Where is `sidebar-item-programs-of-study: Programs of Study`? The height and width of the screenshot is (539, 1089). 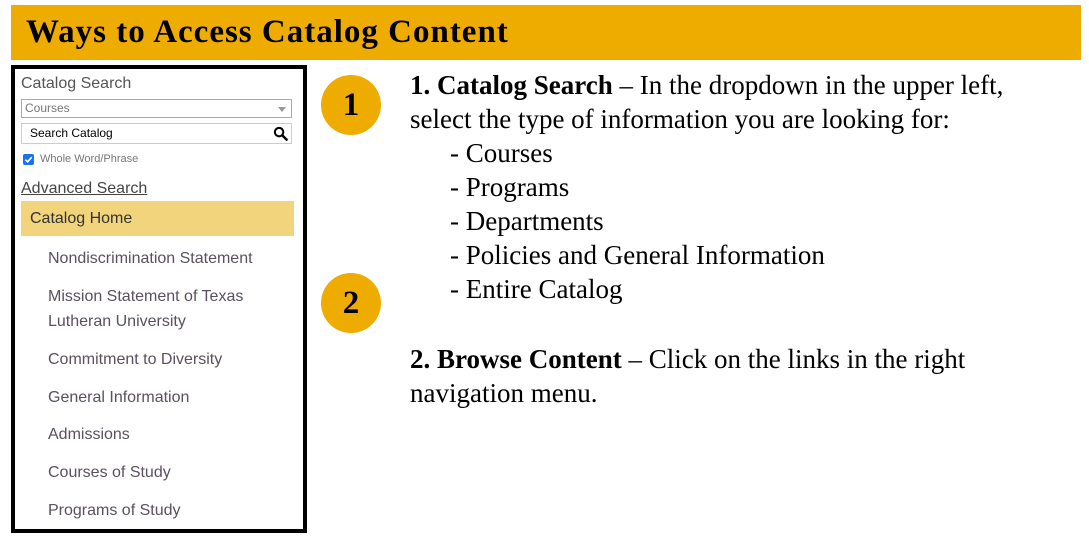 sidebar-item-programs-of-study: Programs of Study is located at coordinates (168, 510).